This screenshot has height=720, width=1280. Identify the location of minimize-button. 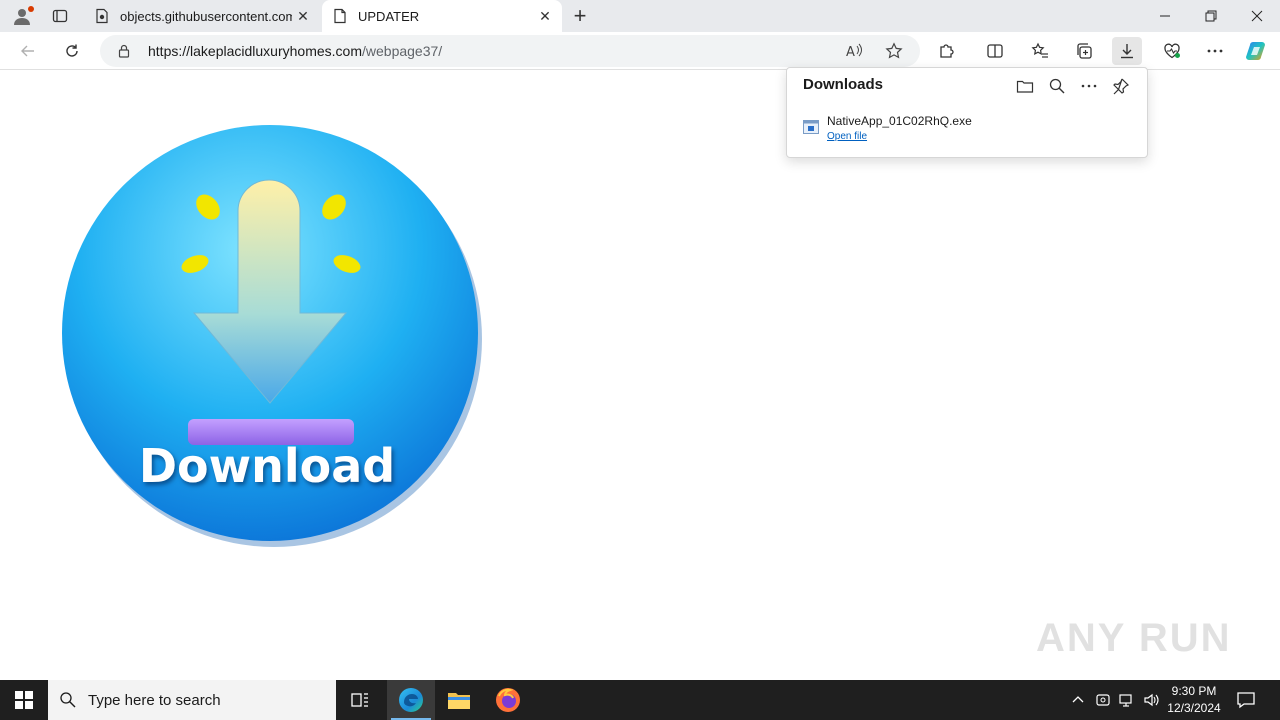
(1165, 16).